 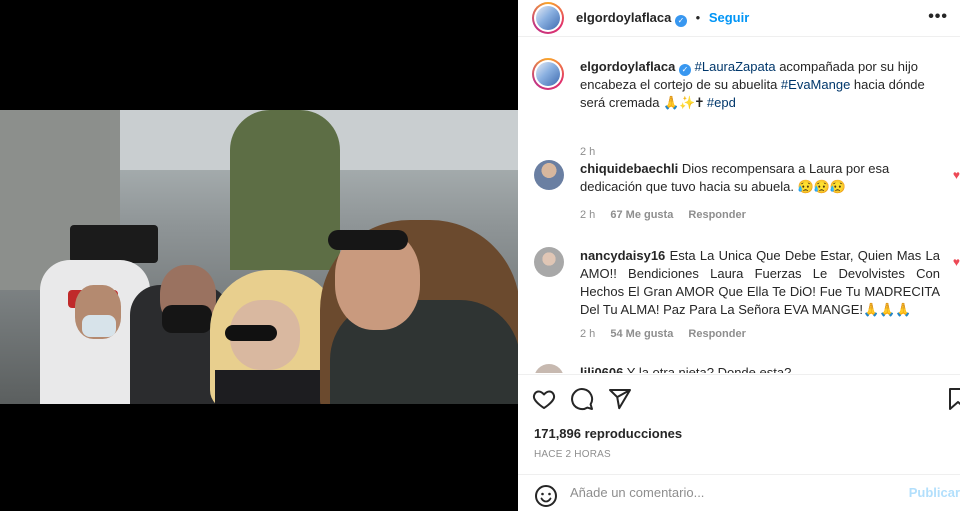 I want to click on comment-body: Y la otra nieta? Donde esta?, so click(x=709, y=369).